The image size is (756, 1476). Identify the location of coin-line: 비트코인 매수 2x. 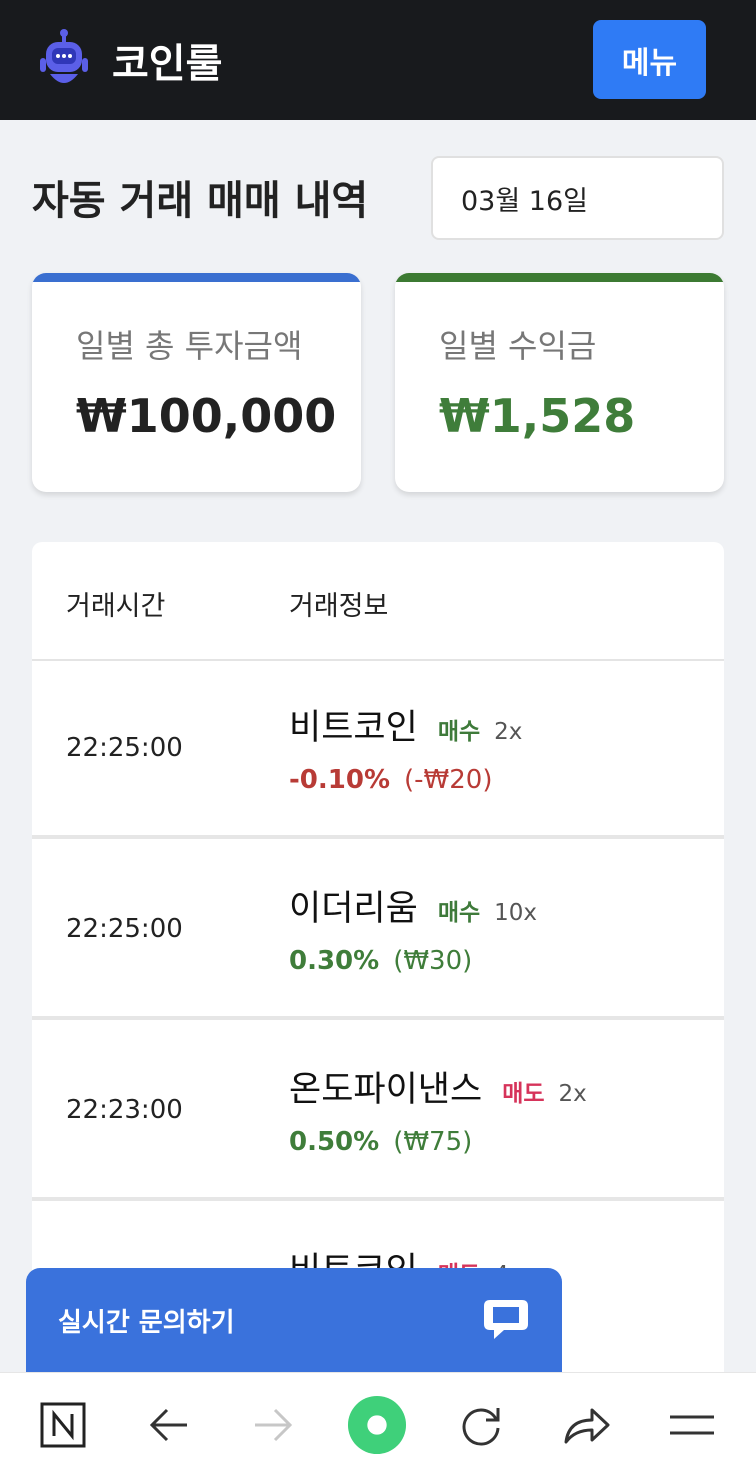
(405, 724).